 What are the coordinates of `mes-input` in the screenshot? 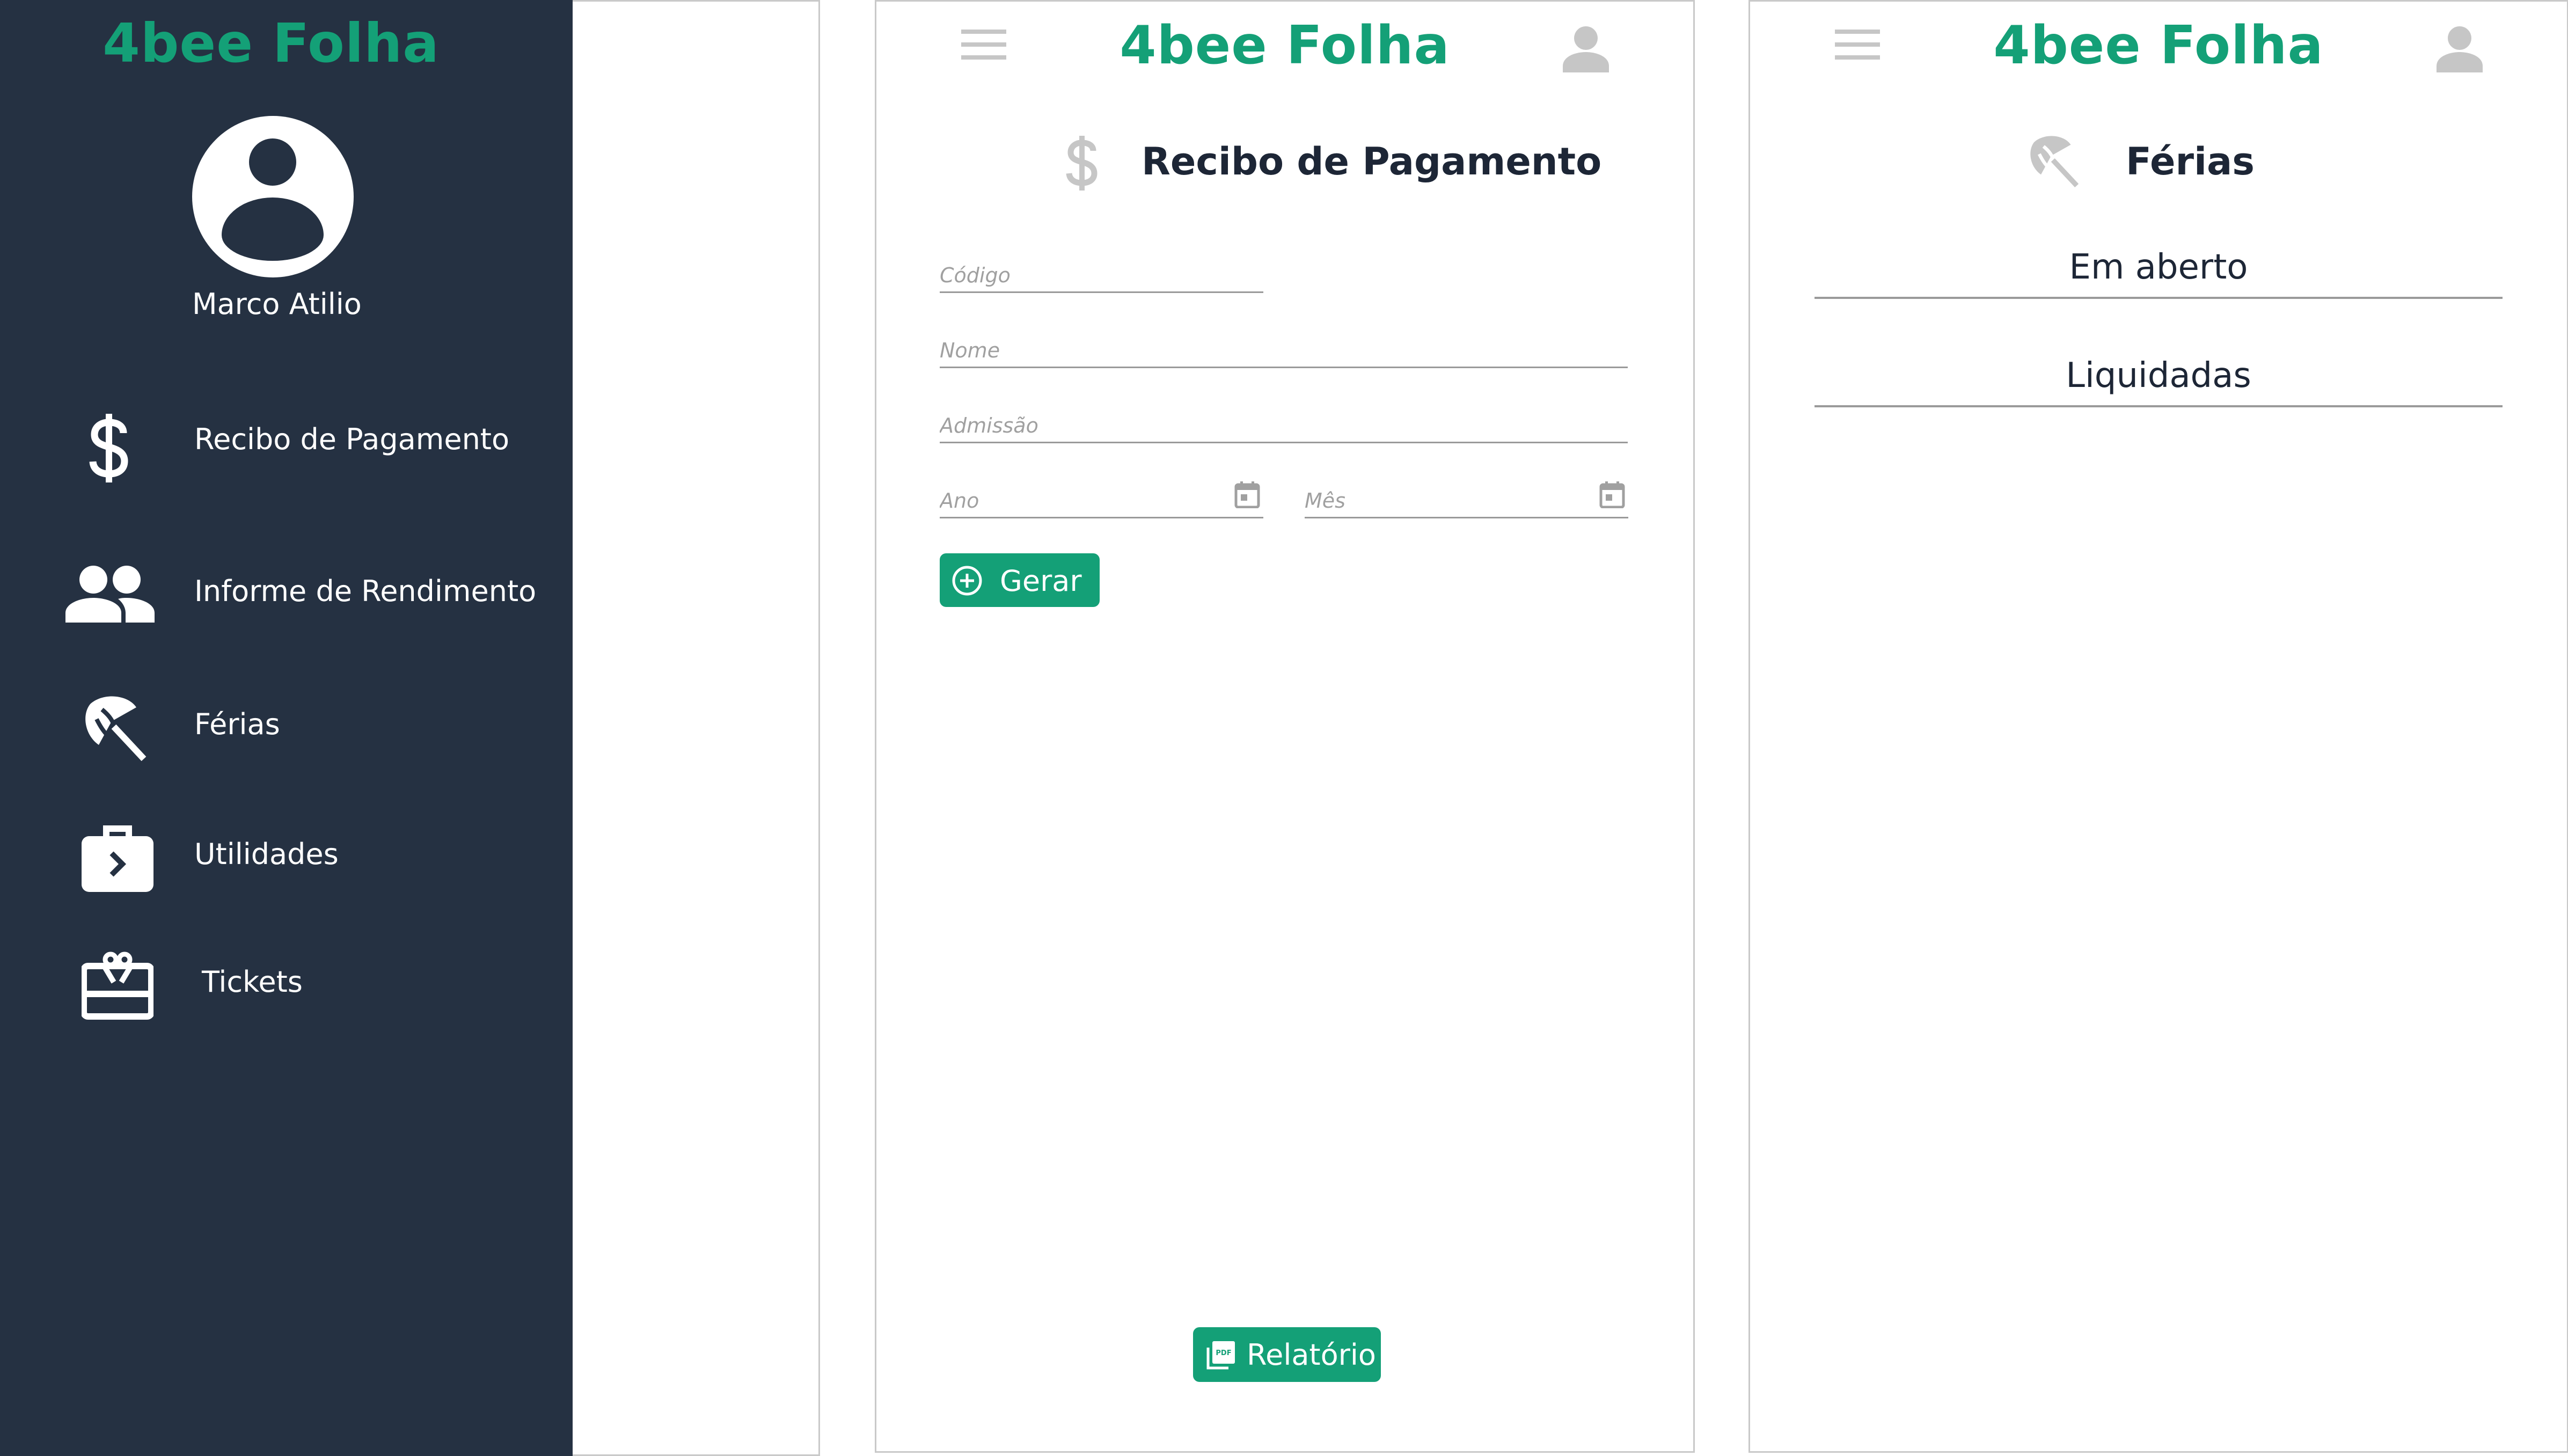 It's located at (1466, 501).